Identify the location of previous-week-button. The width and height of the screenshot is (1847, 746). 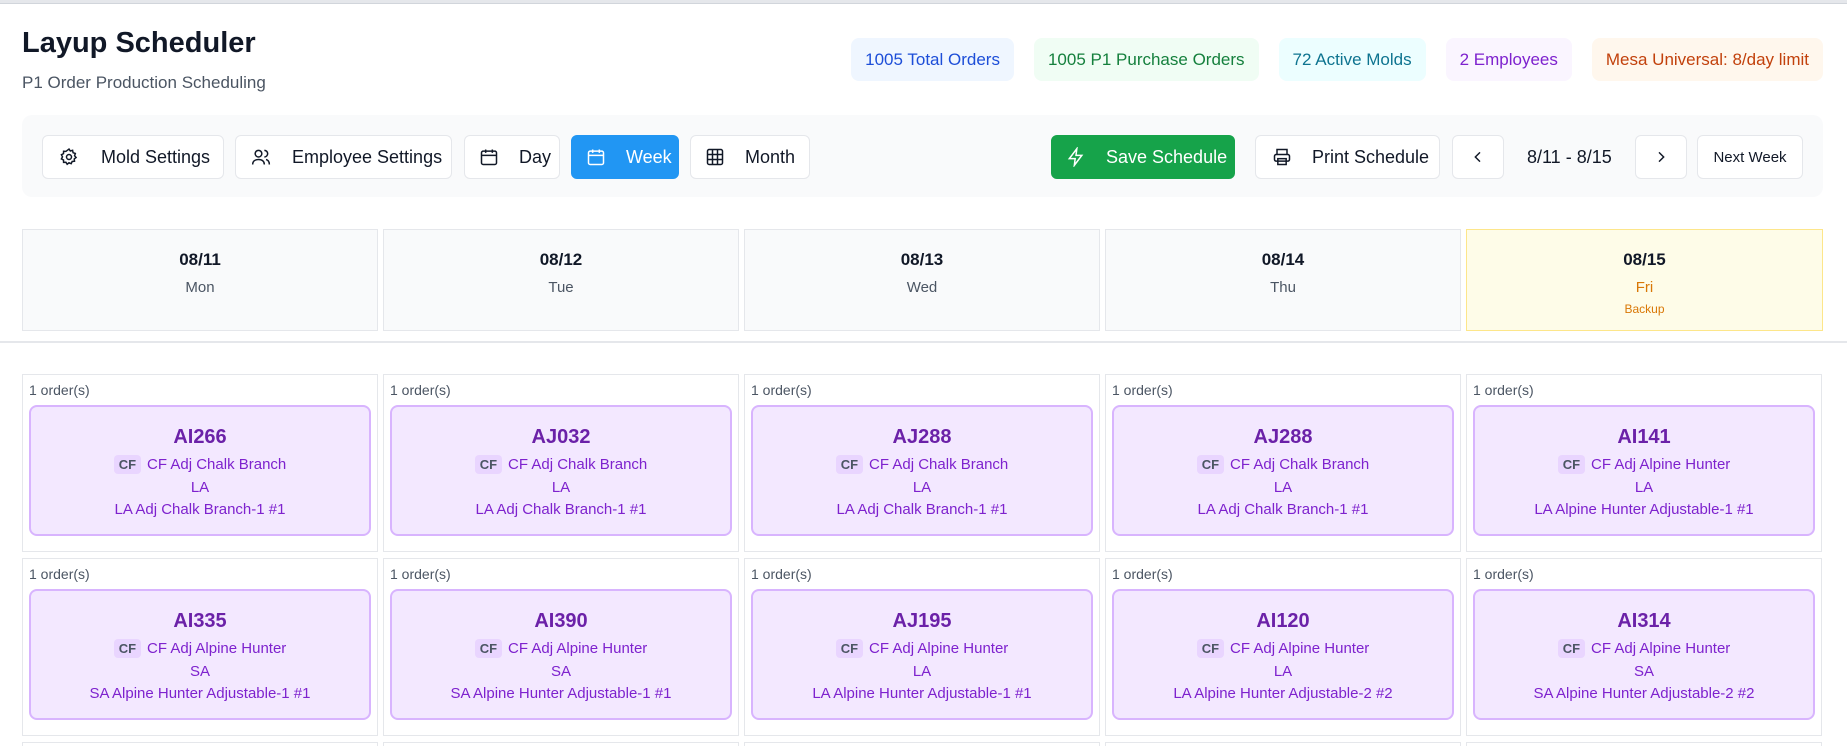
(1478, 157).